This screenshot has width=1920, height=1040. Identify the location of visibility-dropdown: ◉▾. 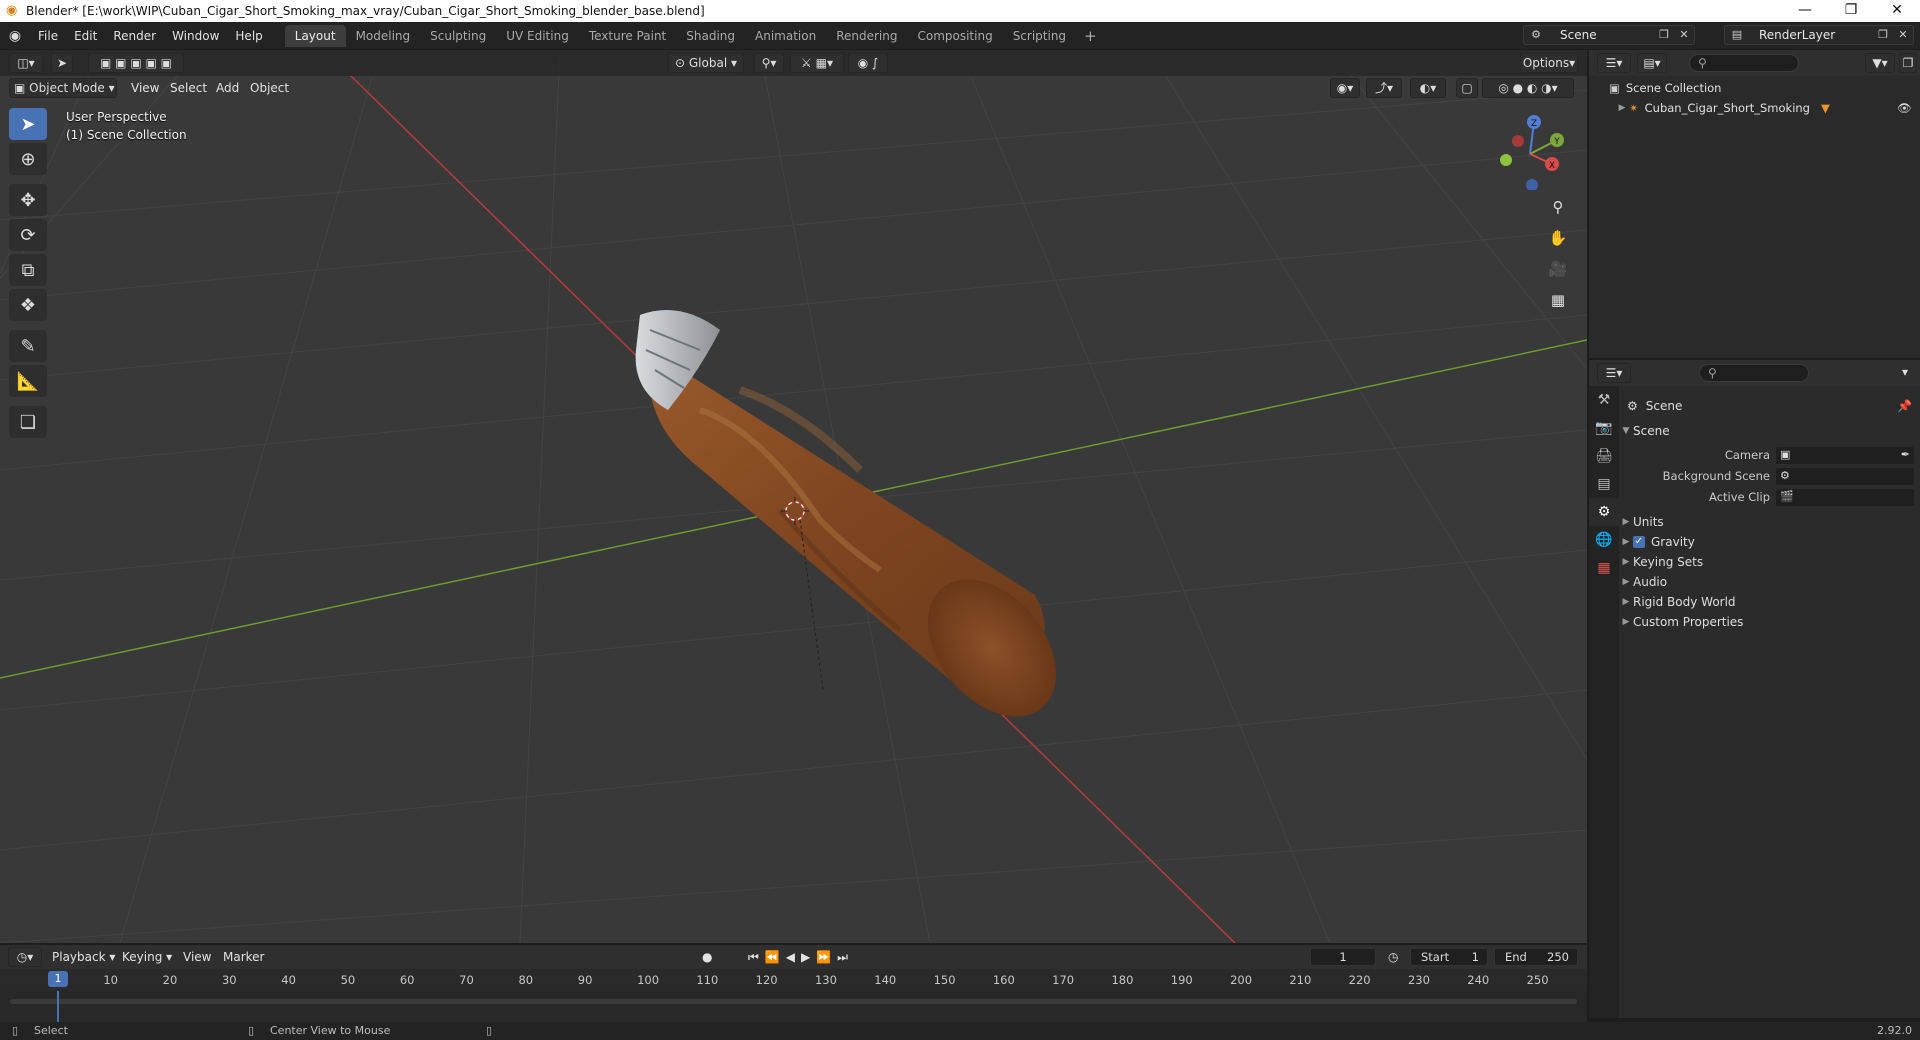
(1345, 88).